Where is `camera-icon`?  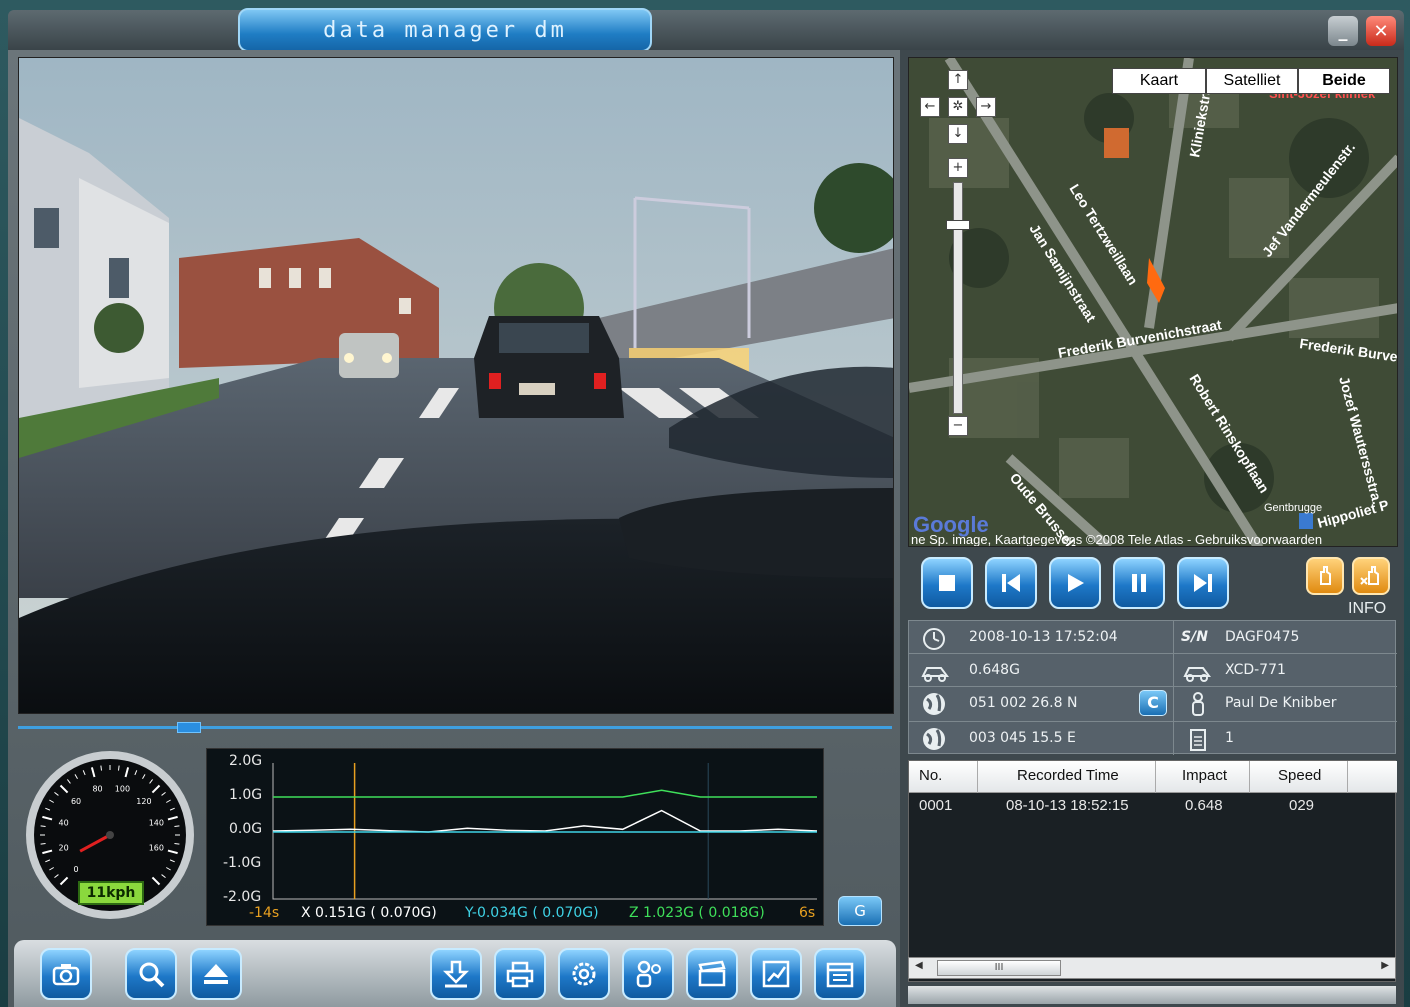 camera-icon is located at coordinates (66, 975).